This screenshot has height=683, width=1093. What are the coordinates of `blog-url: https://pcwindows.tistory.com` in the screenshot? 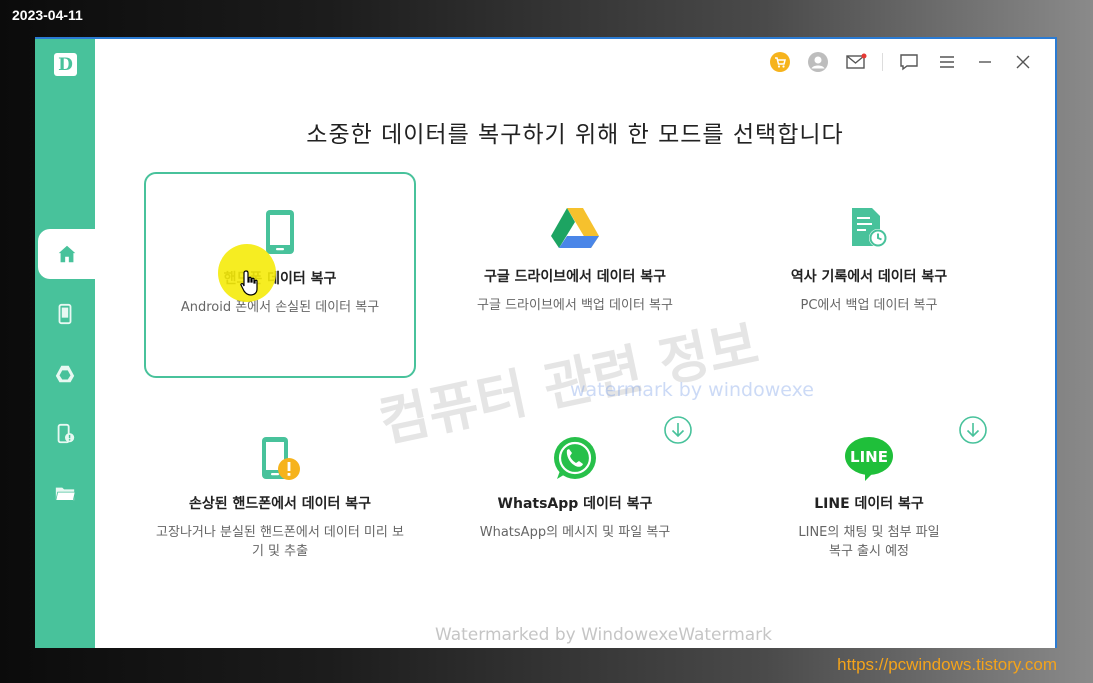 It's located at (947, 665).